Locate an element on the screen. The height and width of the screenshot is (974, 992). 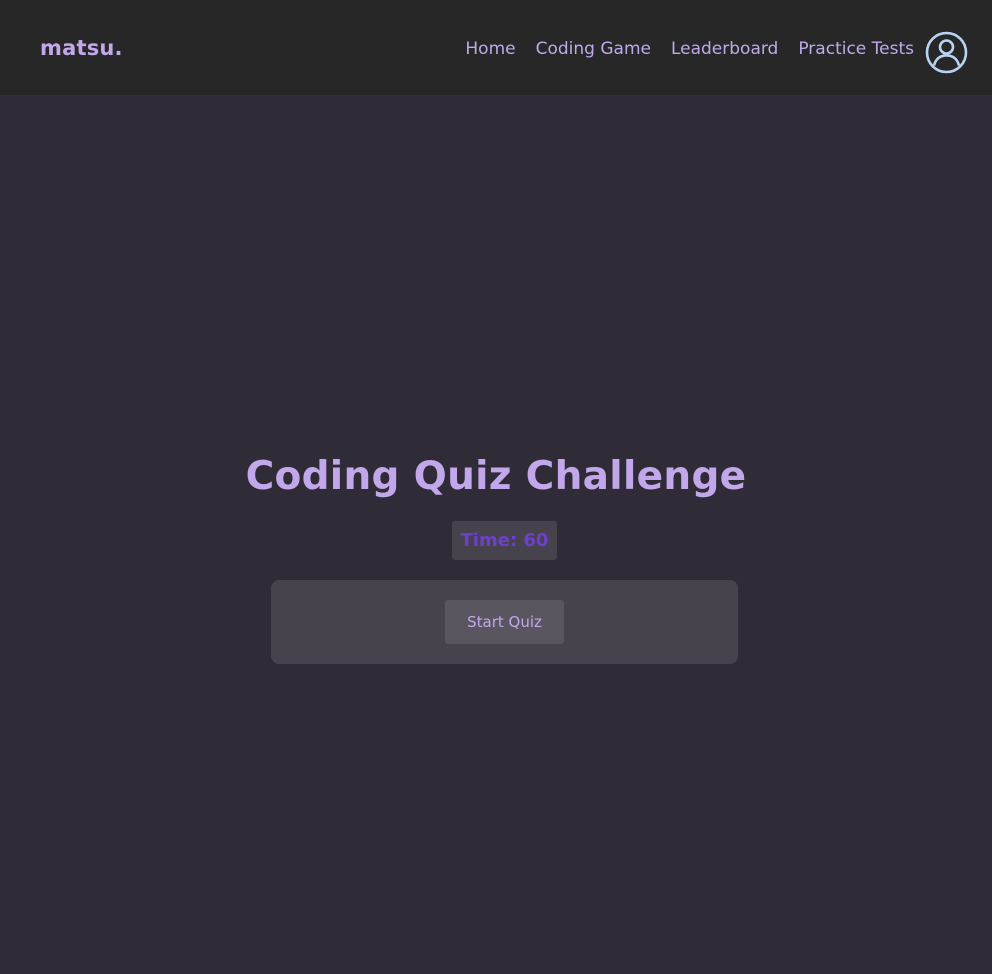
nav-link-coding-game: Coding Game is located at coordinates (593, 49).